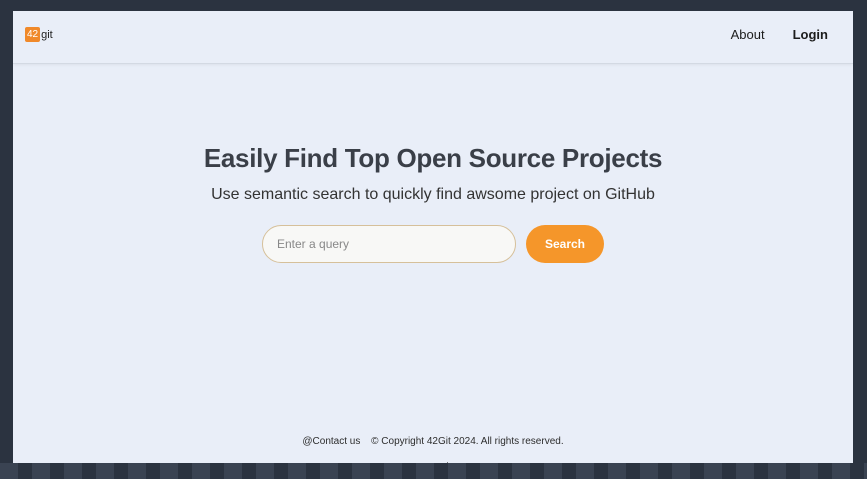 The width and height of the screenshot is (867, 479). Describe the element at coordinates (779, 34) in the screenshot. I see `nav-links: About Login` at that location.